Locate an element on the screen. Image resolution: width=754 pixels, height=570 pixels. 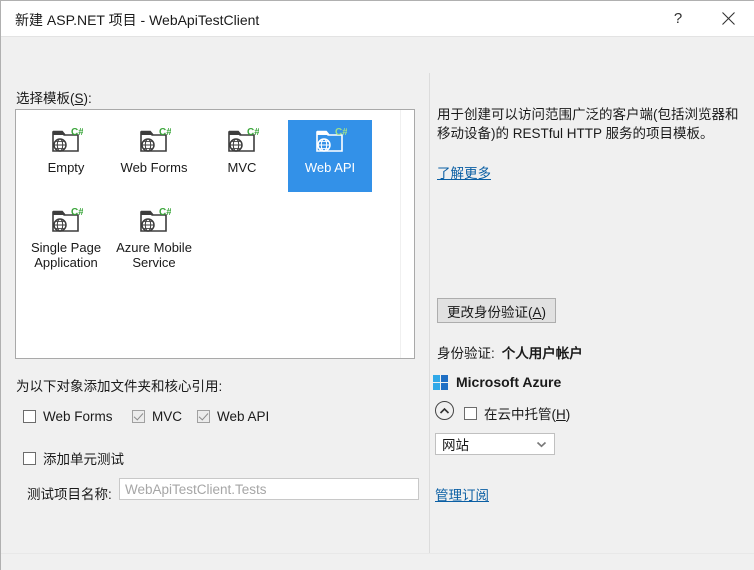
azure-section-header: Microsoft Azure is located at coordinates (497, 382).